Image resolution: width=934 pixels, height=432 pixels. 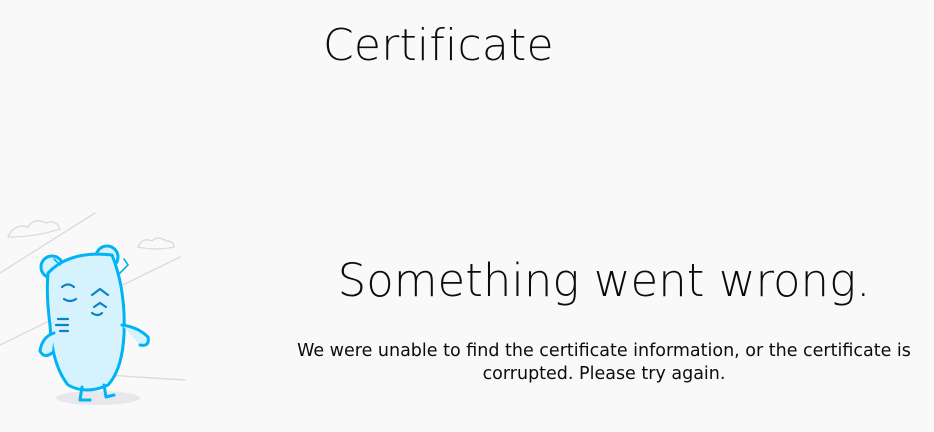 I want to click on page-title: Certificate, so click(x=438, y=45).